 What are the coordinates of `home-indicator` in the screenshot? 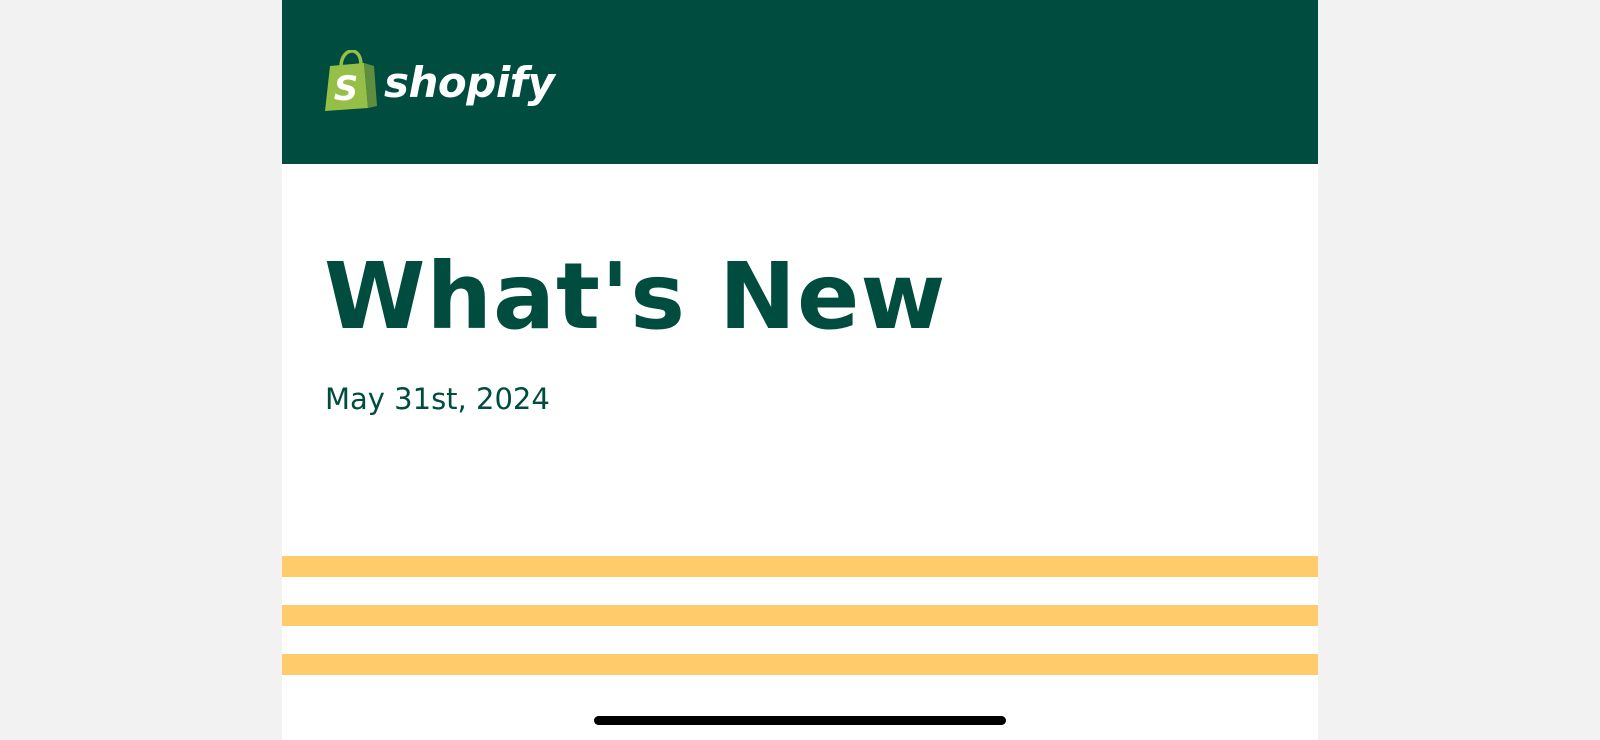 It's located at (800, 720).